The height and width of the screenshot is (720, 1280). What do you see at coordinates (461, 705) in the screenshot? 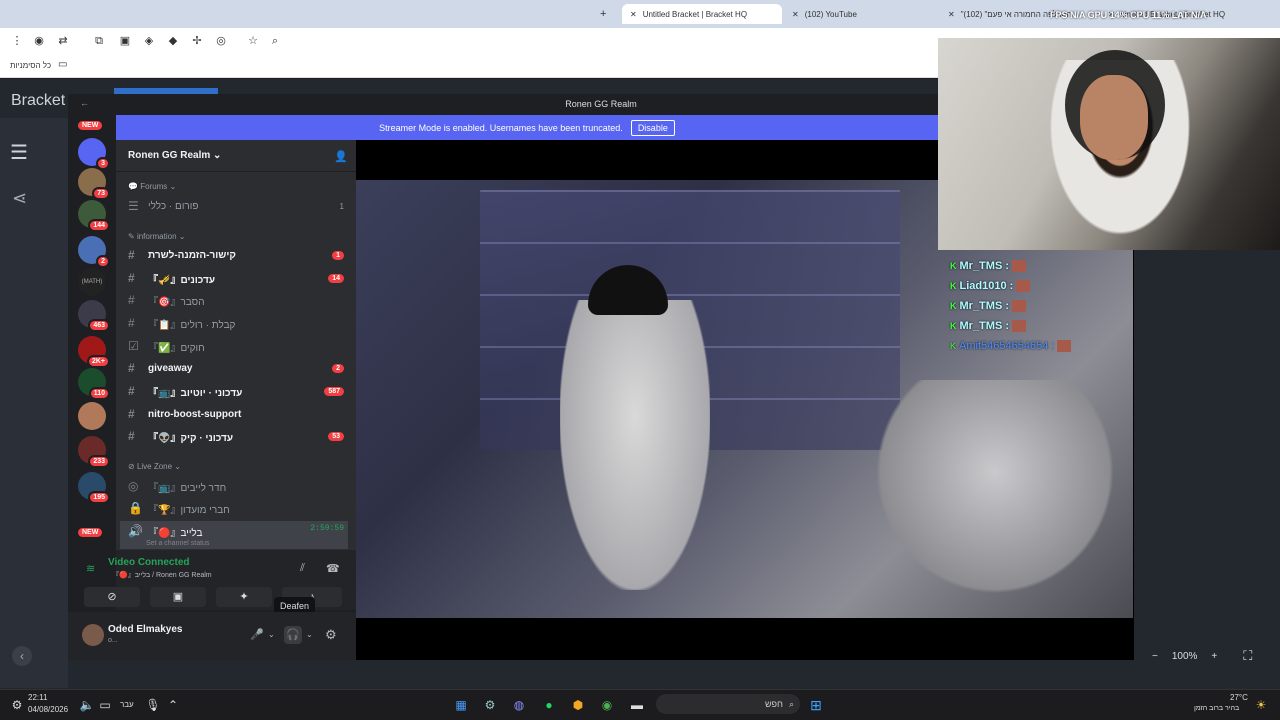
I see `calculator-icon: ▦` at bounding box center [461, 705].